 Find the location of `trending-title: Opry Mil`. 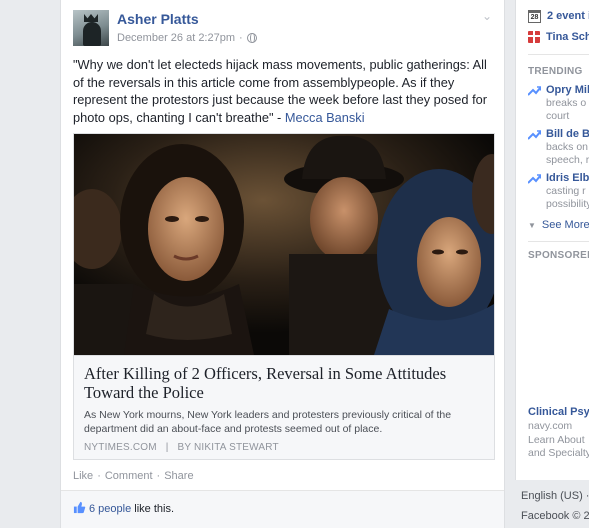

trending-title: Opry Mil is located at coordinates (567, 90).